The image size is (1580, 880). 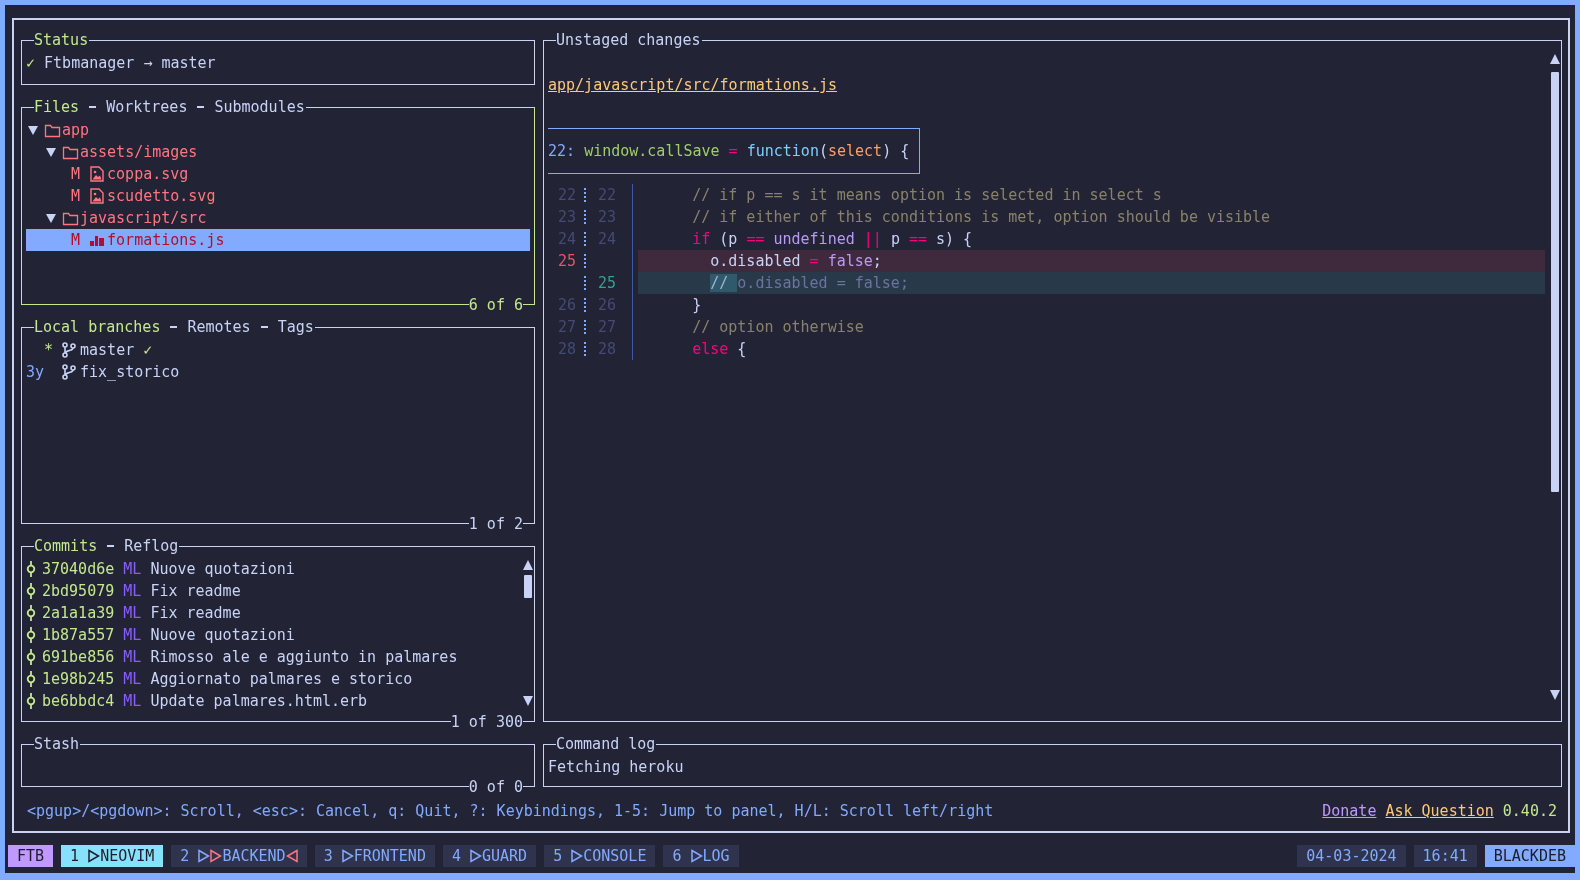 What do you see at coordinates (607, 305) in the screenshot?
I see `new-line-number: 26` at bounding box center [607, 305].